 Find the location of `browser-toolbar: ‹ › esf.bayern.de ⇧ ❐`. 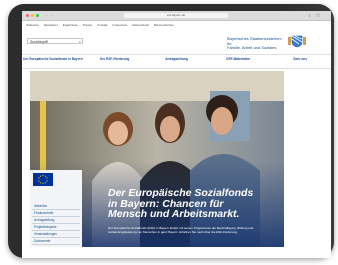

browser-toolbar: ‹ › esf.bayern.de ⇧ ❐ is located at coordinates (176, 16).